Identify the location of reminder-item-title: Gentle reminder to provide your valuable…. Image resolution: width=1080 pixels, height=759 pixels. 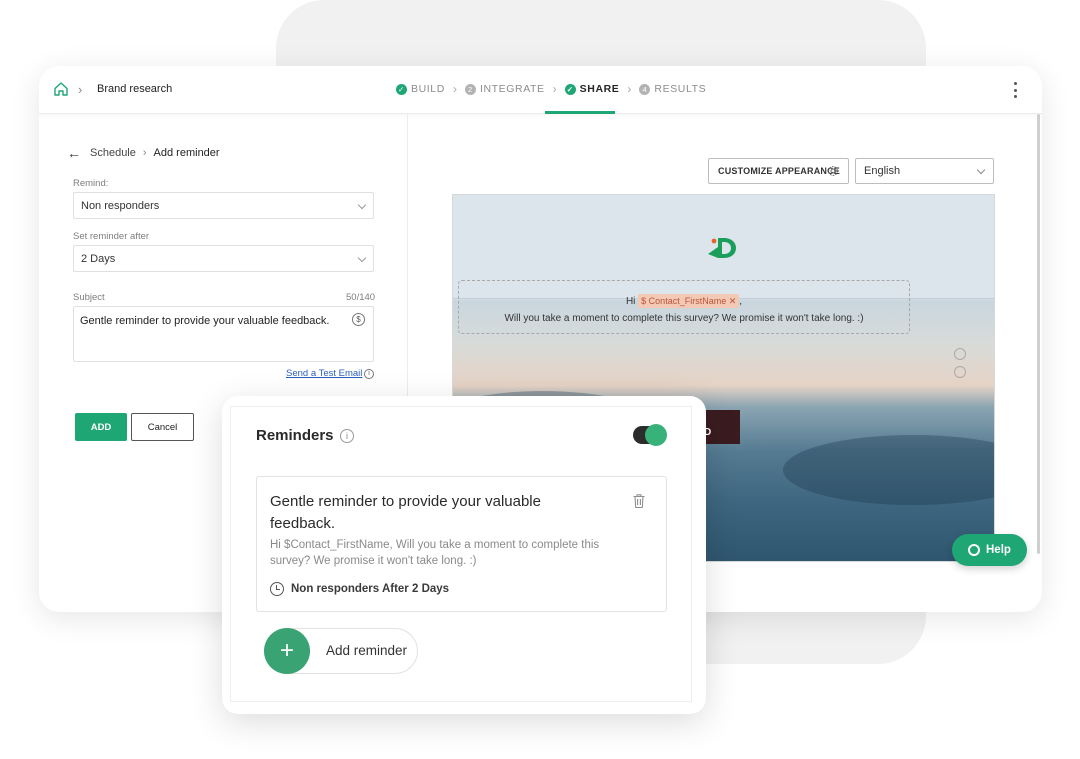
(405, 512).